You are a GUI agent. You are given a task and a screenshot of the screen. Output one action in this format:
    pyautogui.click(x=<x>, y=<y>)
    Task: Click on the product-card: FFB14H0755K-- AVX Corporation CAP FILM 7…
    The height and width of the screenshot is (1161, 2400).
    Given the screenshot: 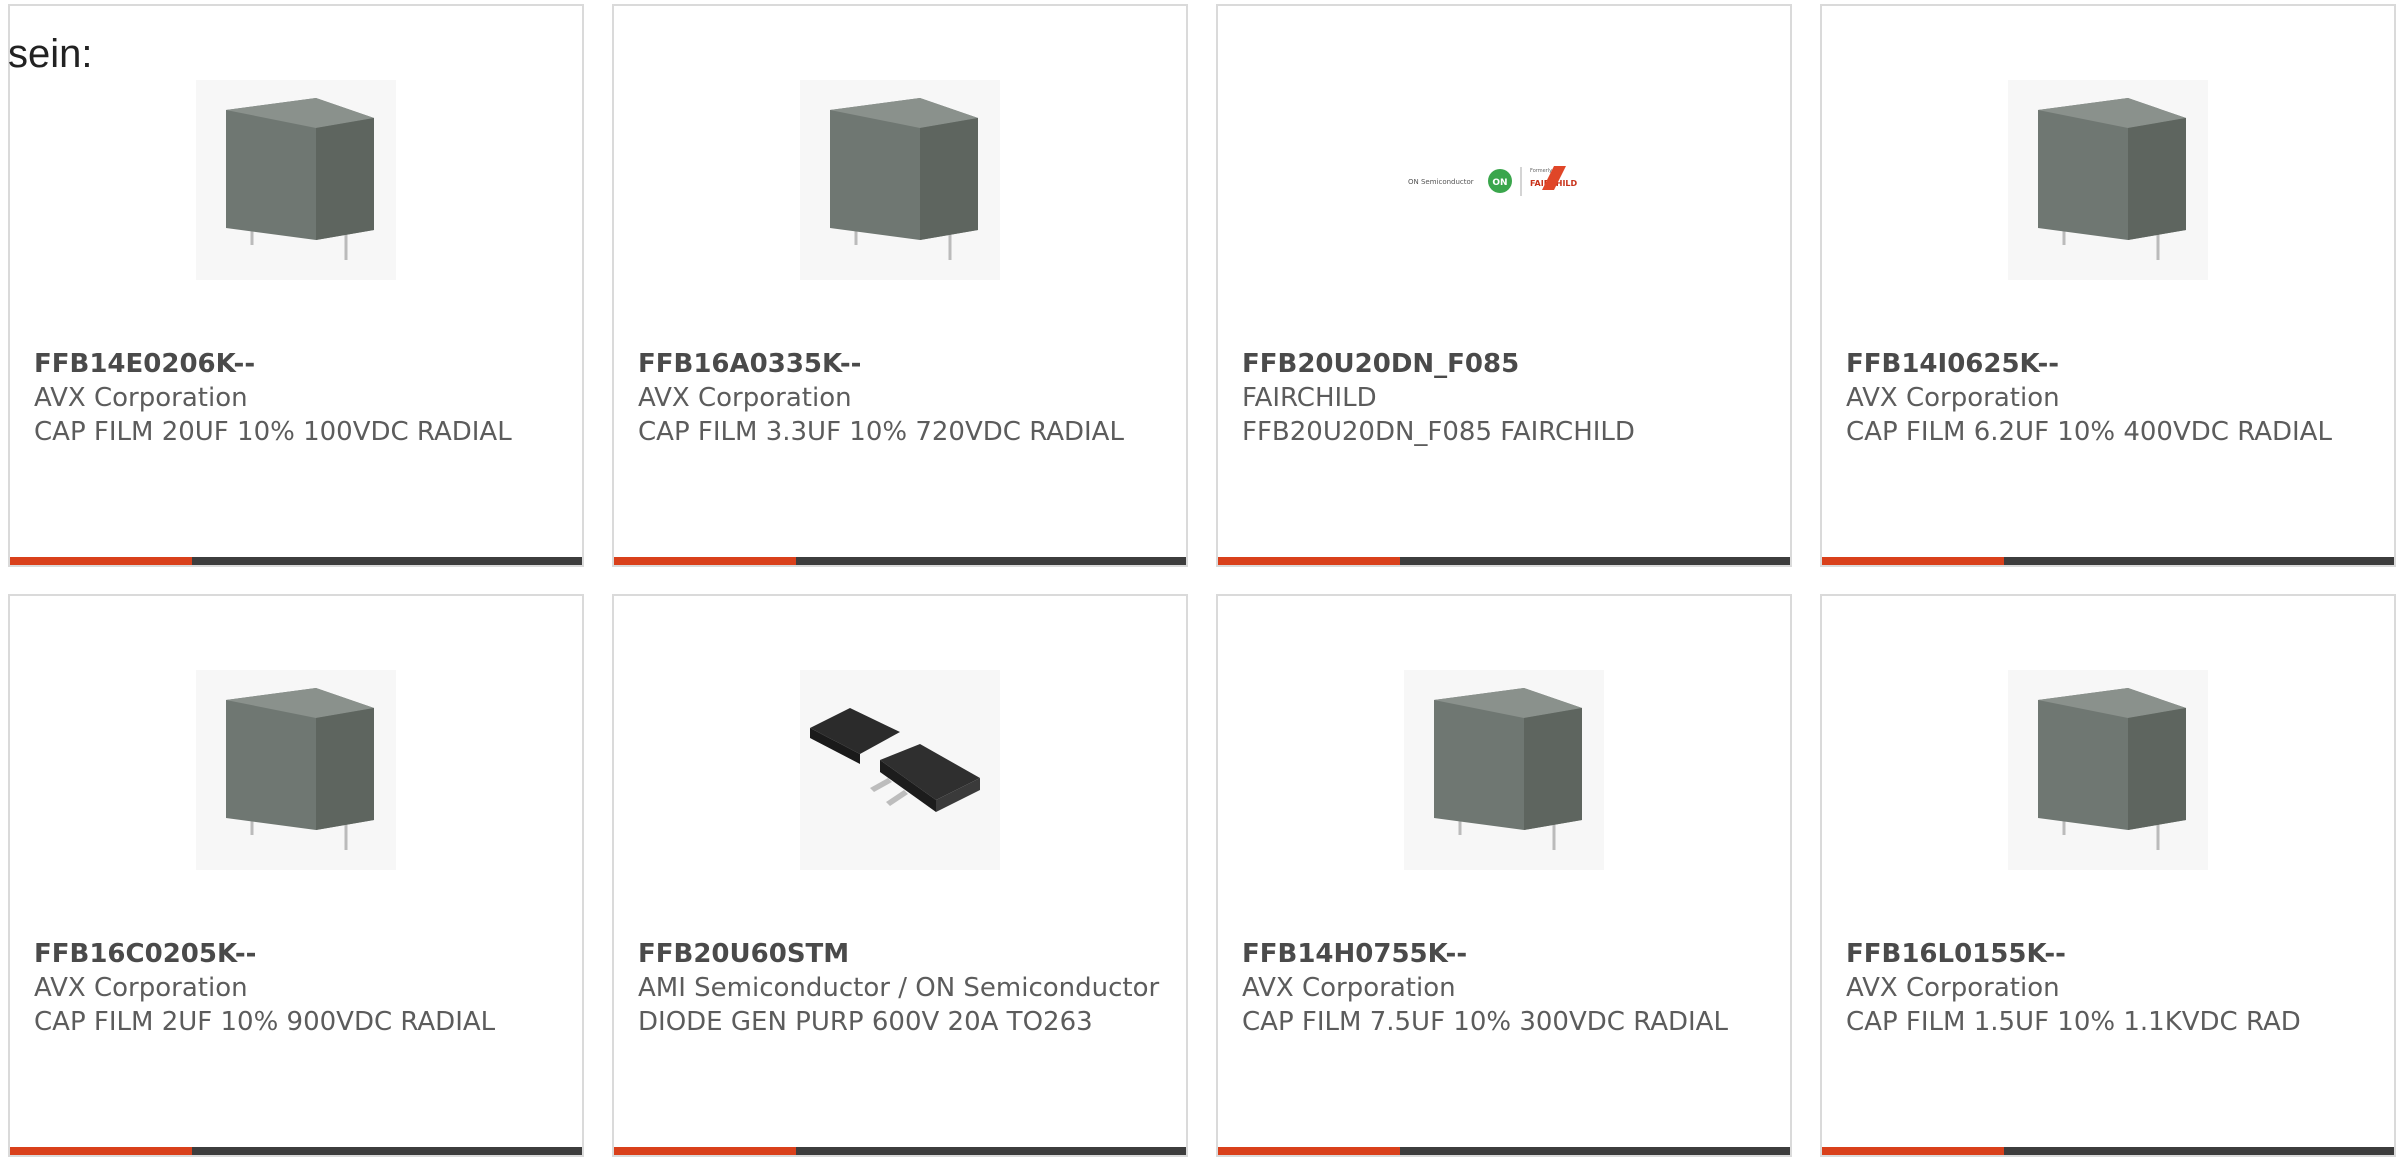 What is the action you would take?
    pyautogui.click(x=1504, y=875)
    